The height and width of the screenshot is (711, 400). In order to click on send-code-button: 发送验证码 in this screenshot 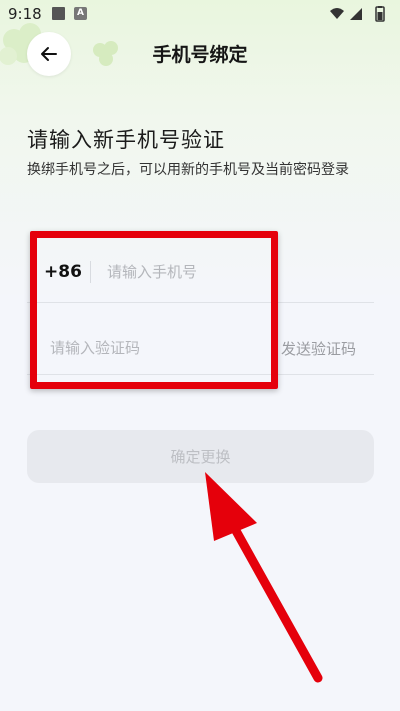, I will do `click(318, 348)`.